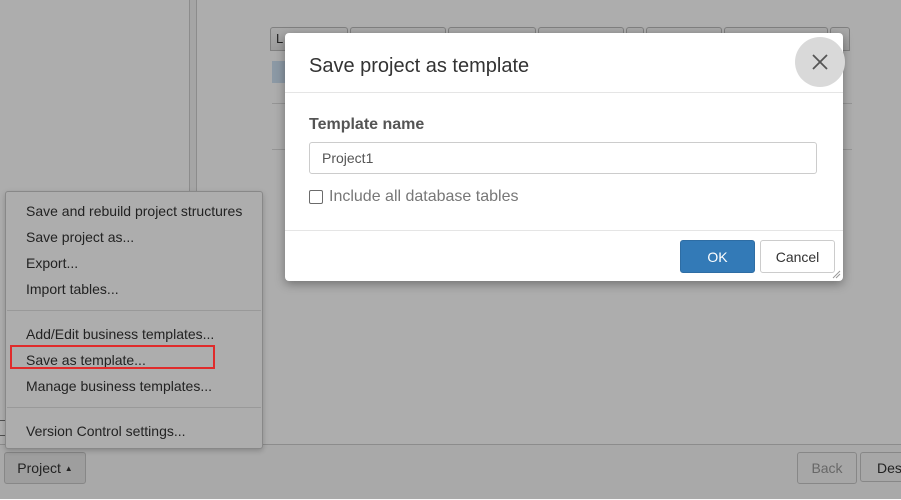  Describe the element at coordinates (419, 66) in the screenshot. I see `dialog-title: Save project as template` at that location.